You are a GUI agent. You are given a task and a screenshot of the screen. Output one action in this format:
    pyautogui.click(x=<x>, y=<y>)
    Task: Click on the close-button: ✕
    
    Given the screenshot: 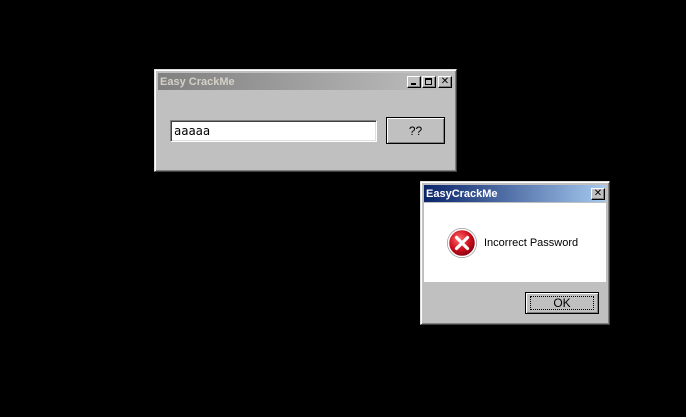 What is the action you would take?
    pyautogui.click(x=445, y=81)
    